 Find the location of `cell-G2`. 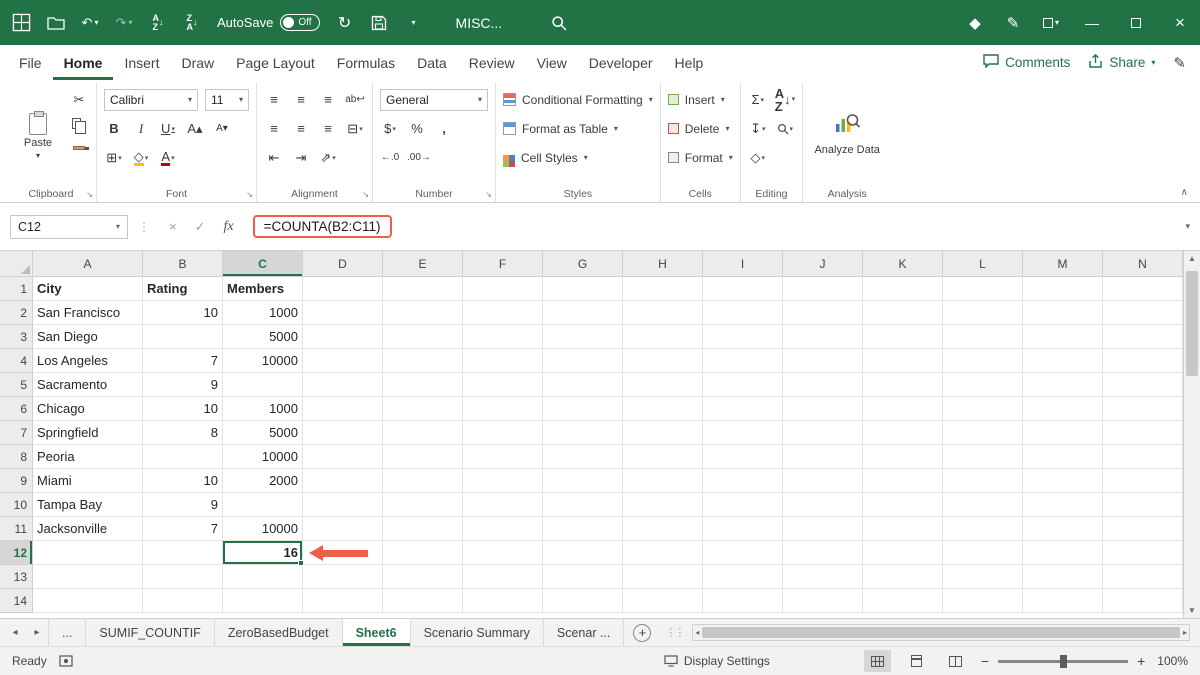

cell-G2 is located at coordinates (583, 313).